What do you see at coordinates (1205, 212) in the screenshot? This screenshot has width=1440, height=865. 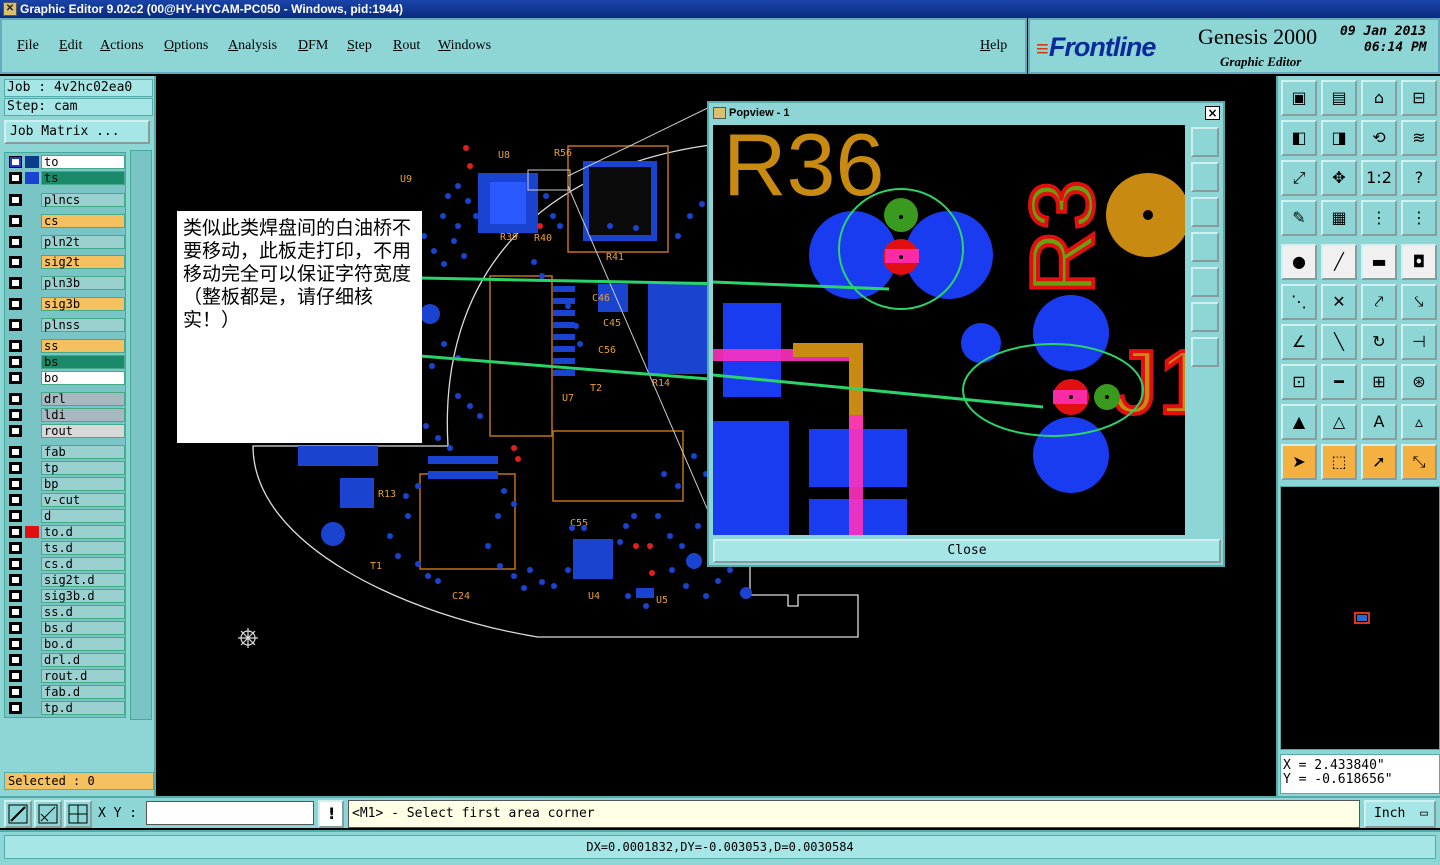 I see `popview-pan-down-button` at bounding box center [1205, 212].